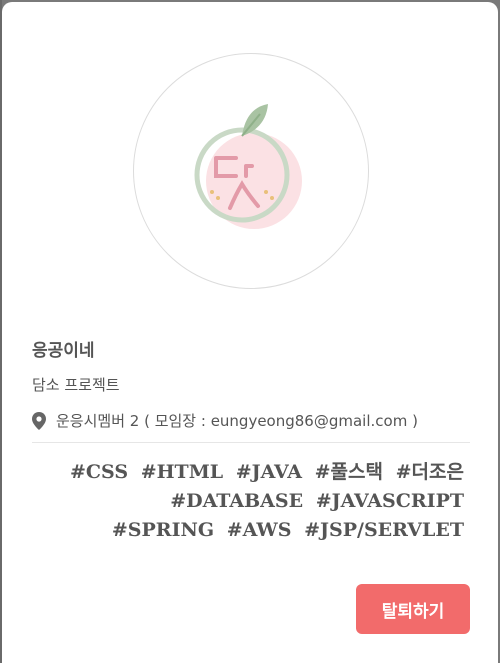 Image resolution: width=500 pixels, height=663 pixels. What do you see at coordinates (429, 472) in the screenshot?
I see `tag: #더조은` at bounding box center [429, 472].